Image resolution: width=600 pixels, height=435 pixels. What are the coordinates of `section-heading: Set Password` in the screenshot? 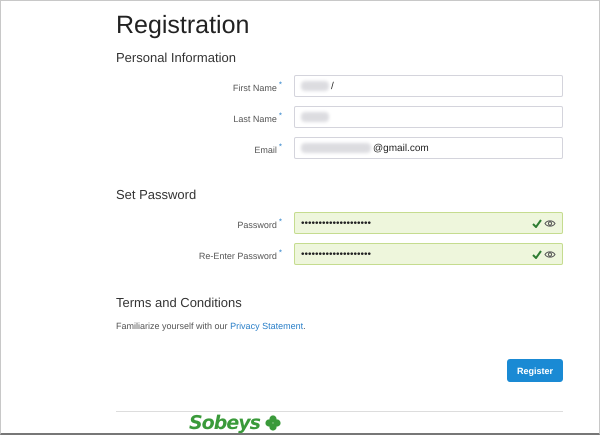 It's located at (157, 195).